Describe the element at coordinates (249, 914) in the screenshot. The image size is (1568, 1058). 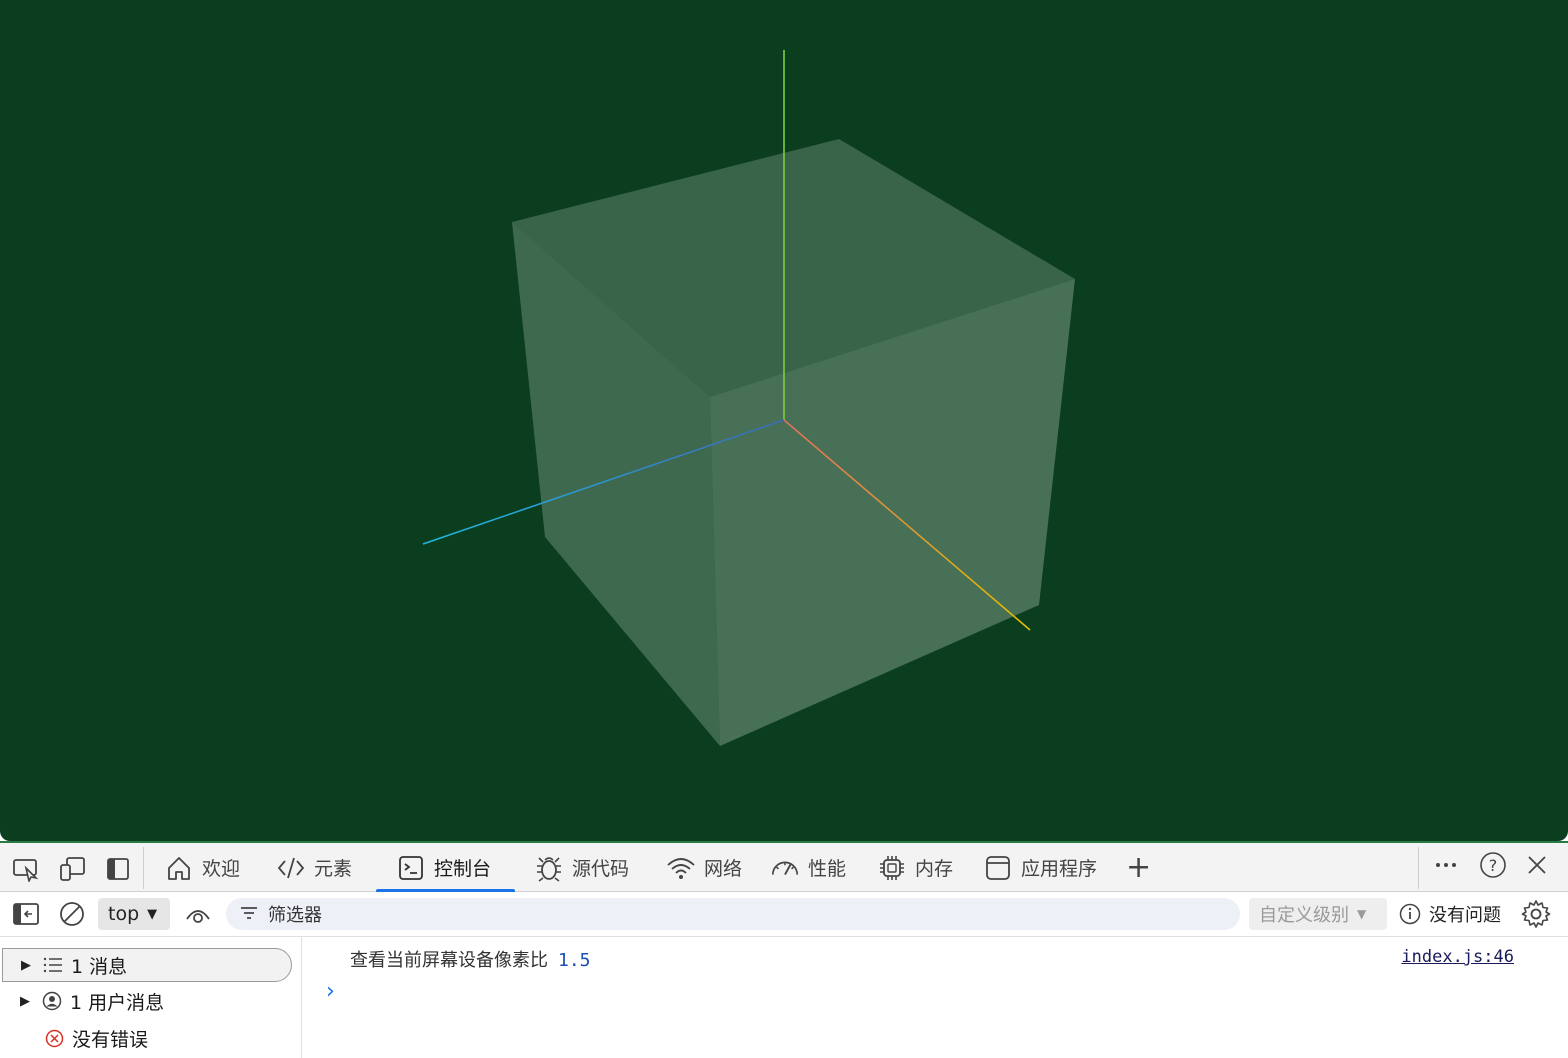
I see `filter-icon` at that location.